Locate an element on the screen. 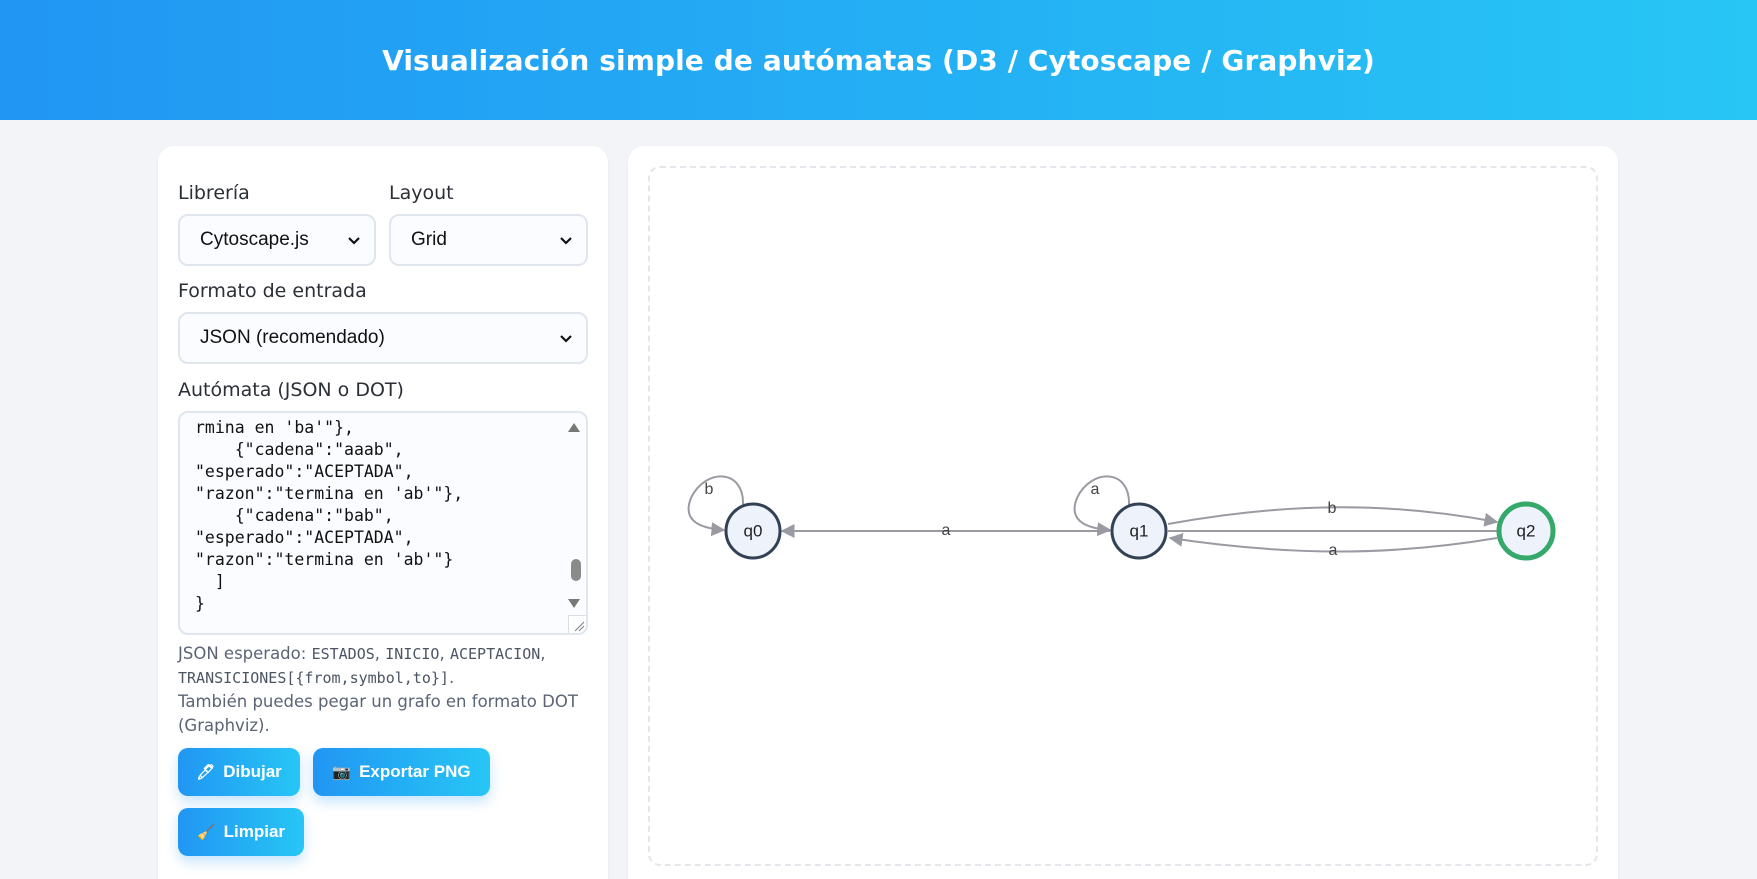 This screenshot has width=1757, height=879. help-code-aceptacion: ACEPTACION is located at coordinates (495, 654).